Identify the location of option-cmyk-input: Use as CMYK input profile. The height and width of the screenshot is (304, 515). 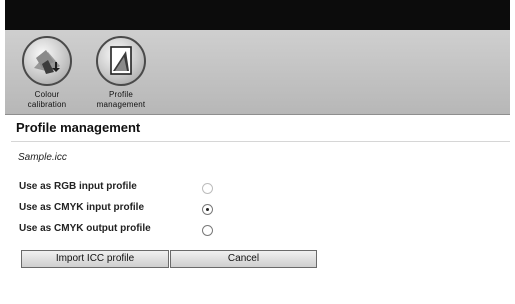
(119, 210).